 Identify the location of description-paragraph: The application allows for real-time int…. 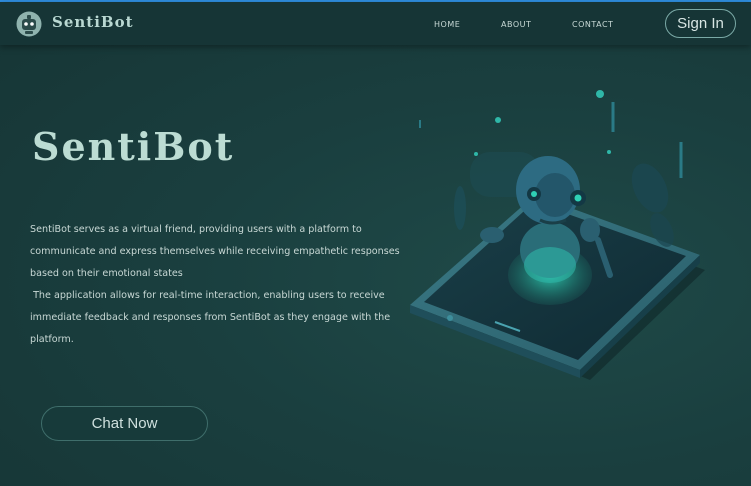
(212, 317).